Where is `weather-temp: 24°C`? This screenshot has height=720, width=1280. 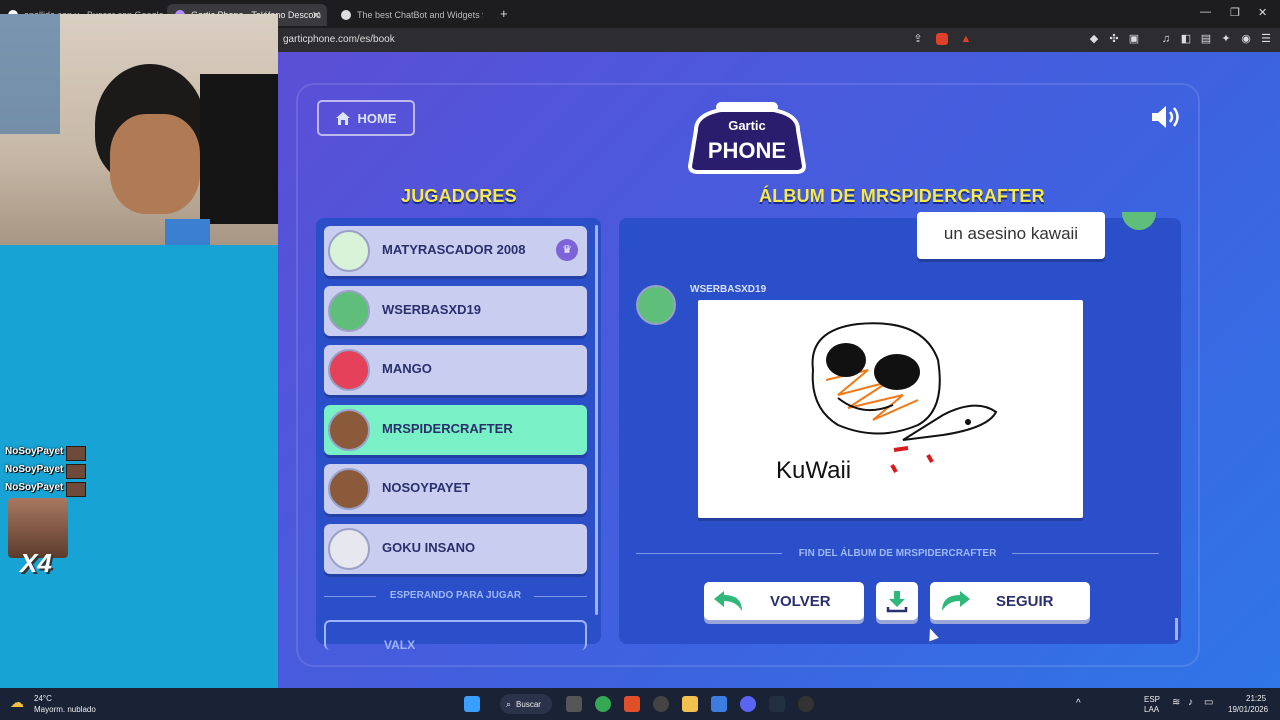 weather-temp: 24°C is located at coordinates (43, 698).